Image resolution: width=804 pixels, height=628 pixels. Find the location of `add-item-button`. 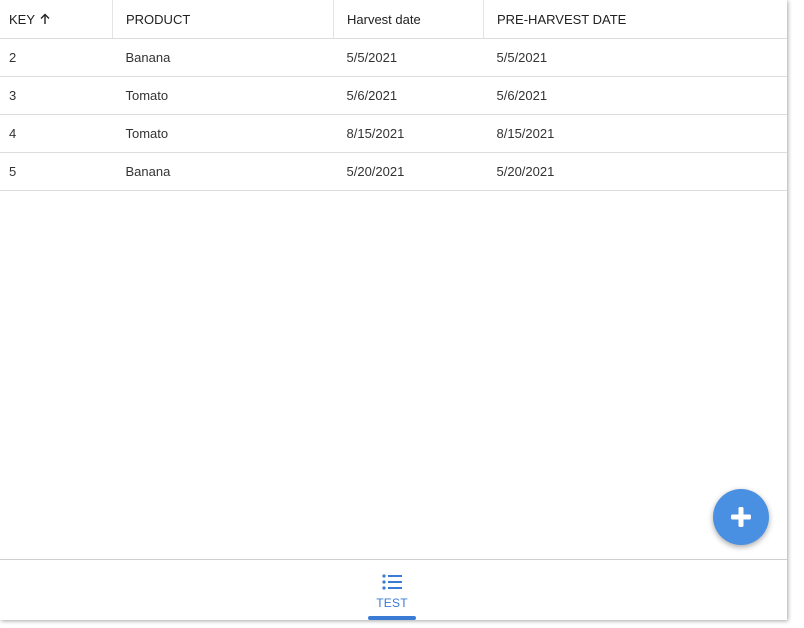

add-item-button is located at coordinates (741, 517).